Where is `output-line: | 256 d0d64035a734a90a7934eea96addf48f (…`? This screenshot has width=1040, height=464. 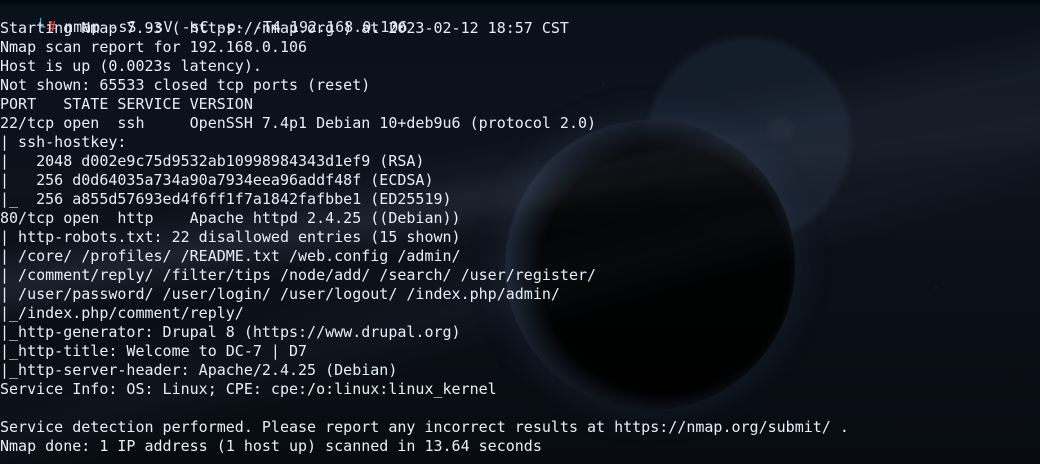 output-line: | 256 d0d64035a734a90a7934eea96addf48f (… is located at coordinates (217, 180).